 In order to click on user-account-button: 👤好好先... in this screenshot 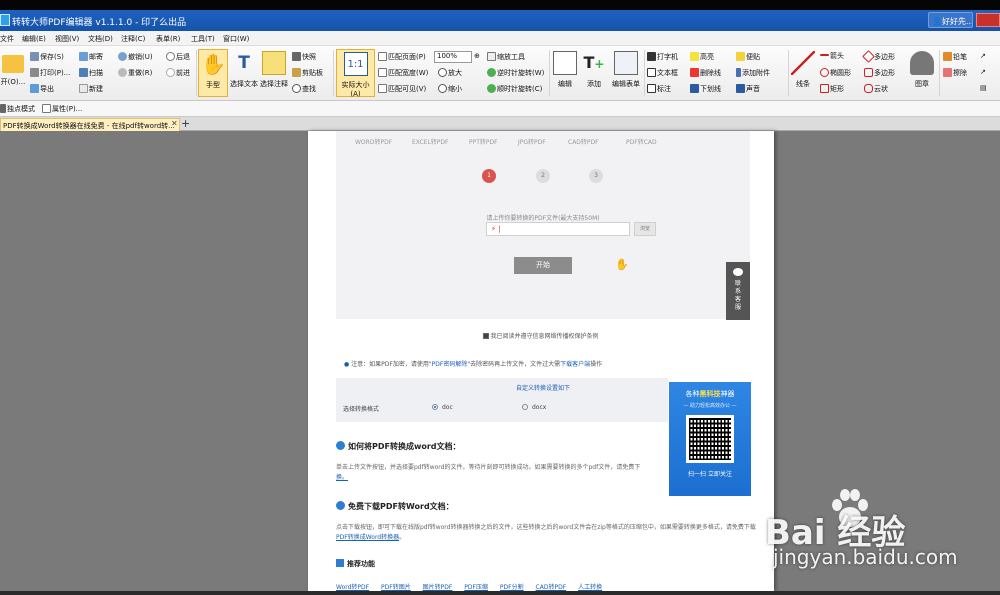, I will do `click(950, 20)`.